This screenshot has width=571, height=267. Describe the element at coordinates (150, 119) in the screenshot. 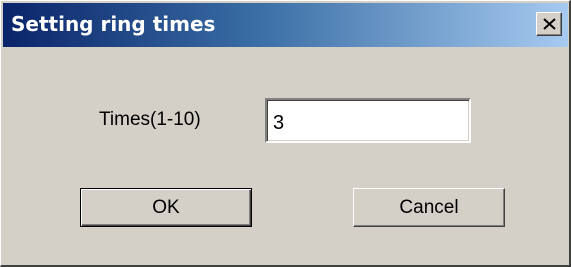

I see `times-label: Times(1-10)` at that location.